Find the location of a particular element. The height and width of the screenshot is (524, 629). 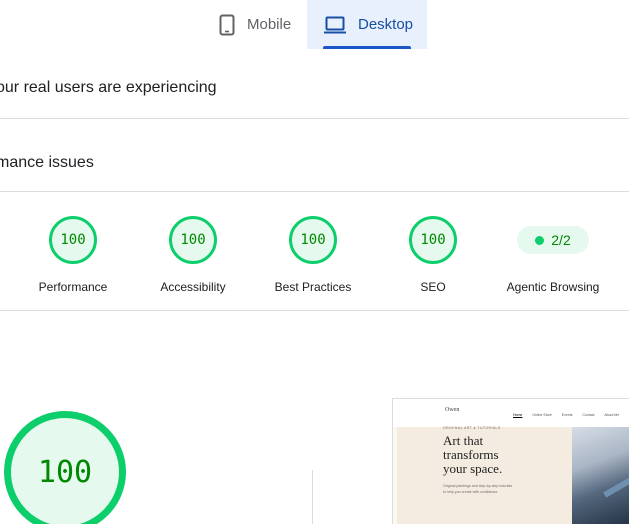

thumbnail-nav-link: Home is located at coordinates (518, 415).